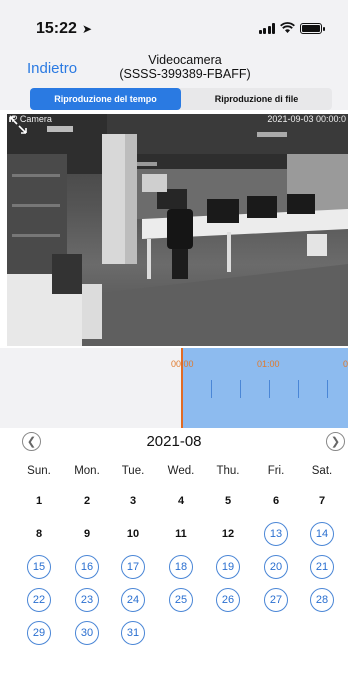 This screenshot has width=348, height=673. Describe the element at coordinates (228, 600) in the screenshot. I see `calendar-day: 26` at that location.